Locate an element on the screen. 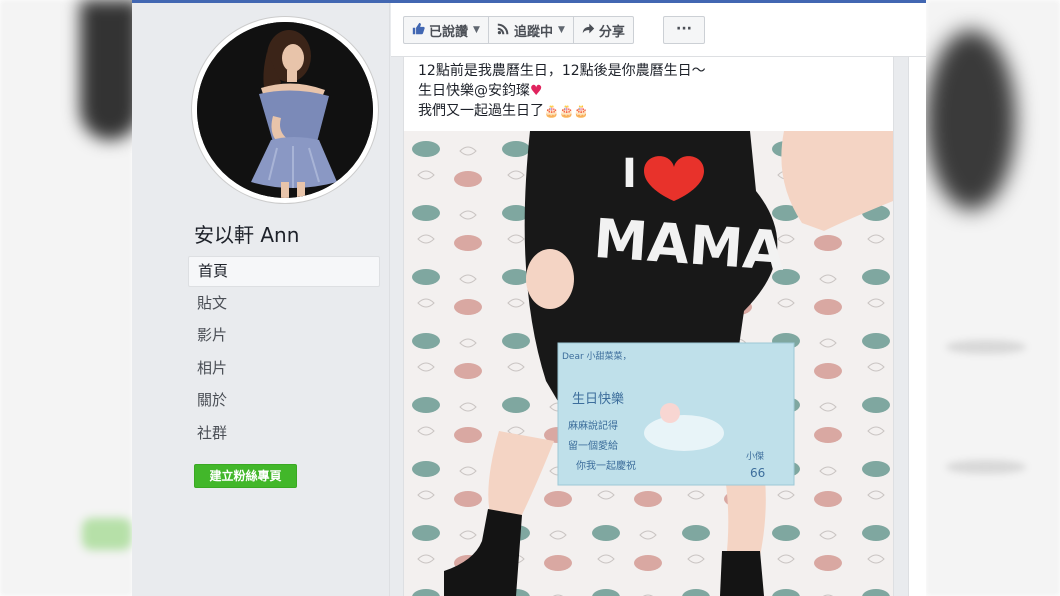 The width and height of the screenshot is (1060, 596). following-button: 追蹤中 ▼ is located at coordinates (531, 30).